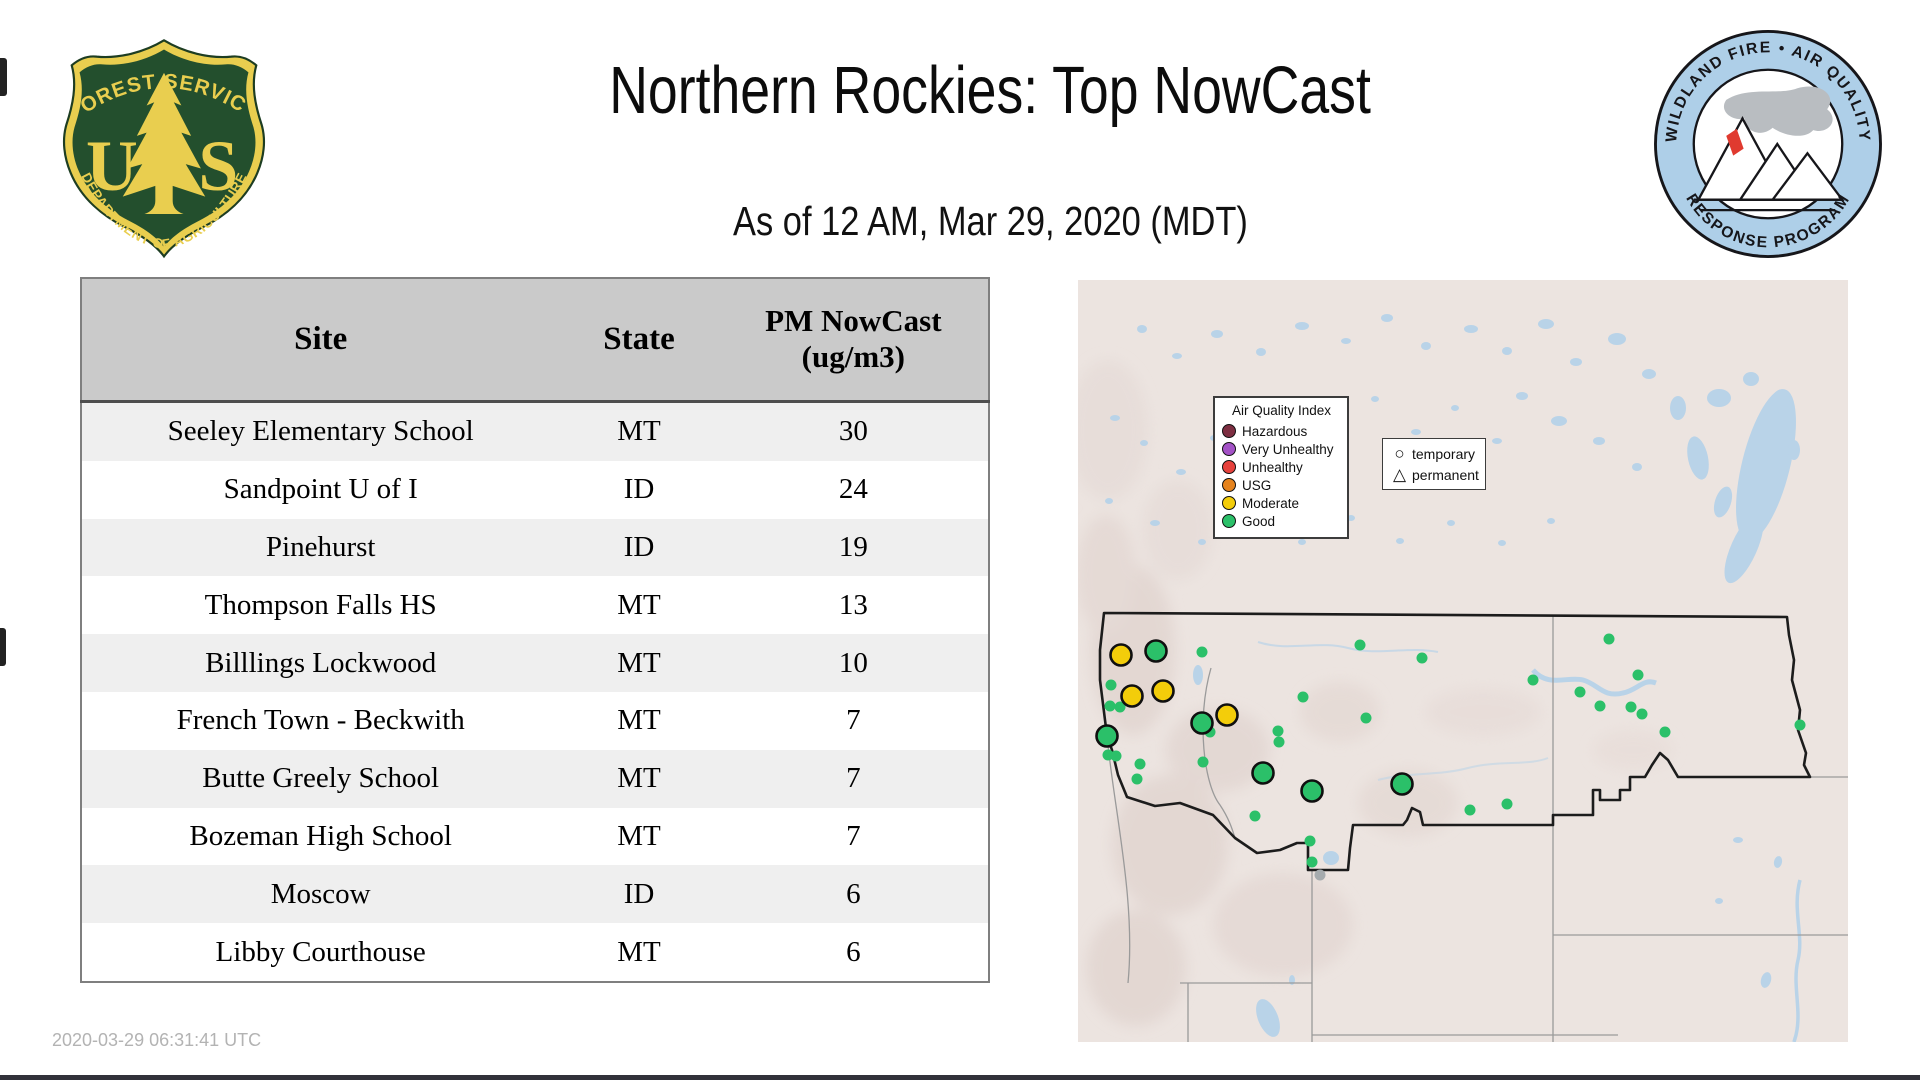 Image resolution: width=1920 pixels, height=1080 pixels. Describe the element at coordinates (320, 720) in the screenshot. I see `site-cell: French Town - Beckwith` at that location.